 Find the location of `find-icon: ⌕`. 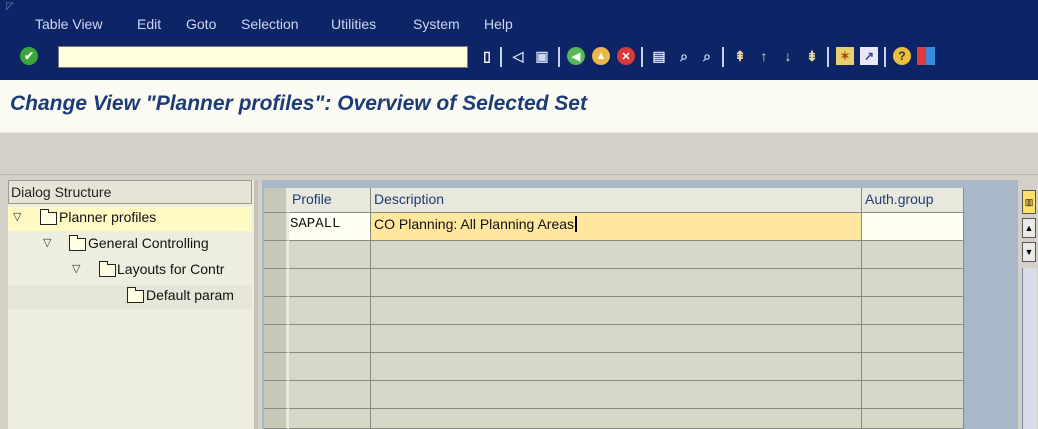

find-icon: ⌕ is located at coordinates (684, 56).